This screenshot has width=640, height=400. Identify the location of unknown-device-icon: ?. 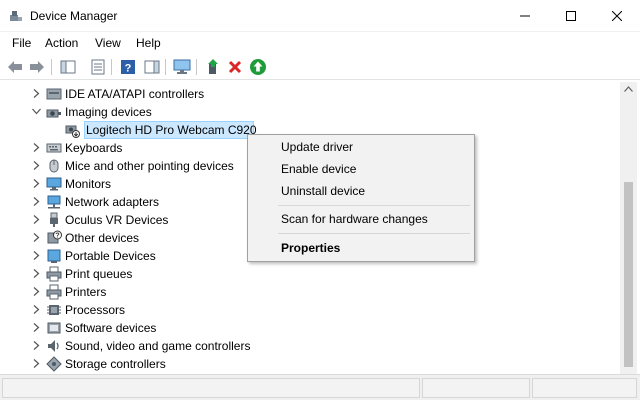
(54, 237).